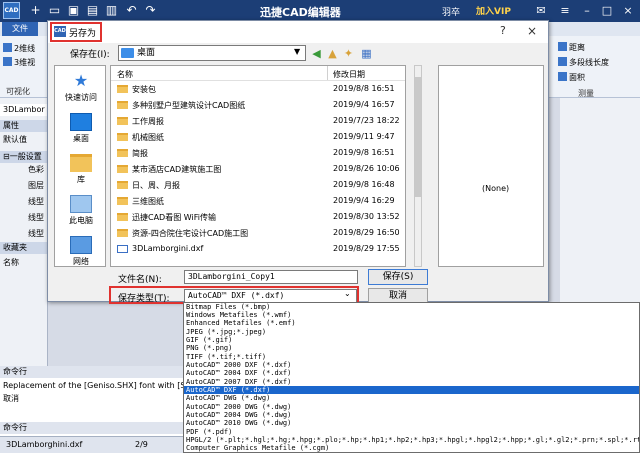  I want to click on file-type-option: AutoCAD™ 2004 DXF (*.dxf), so click(411, 373).